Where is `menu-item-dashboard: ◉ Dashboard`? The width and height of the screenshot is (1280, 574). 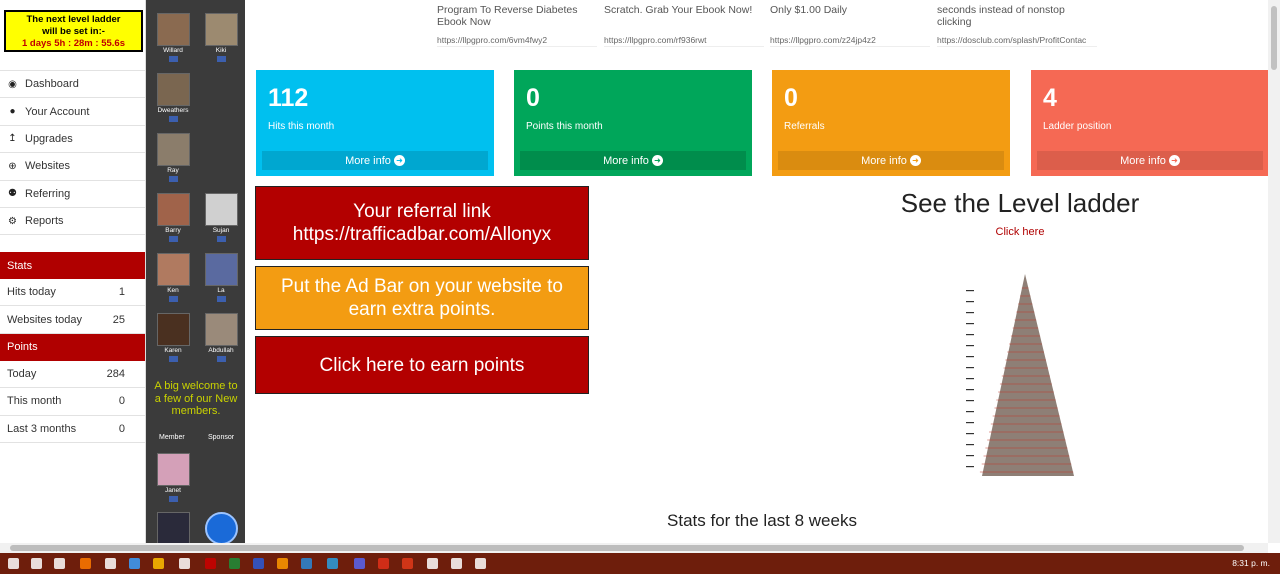 menu-item-dashboard: ◉ Dashboard is located at coordinates (72, 85).